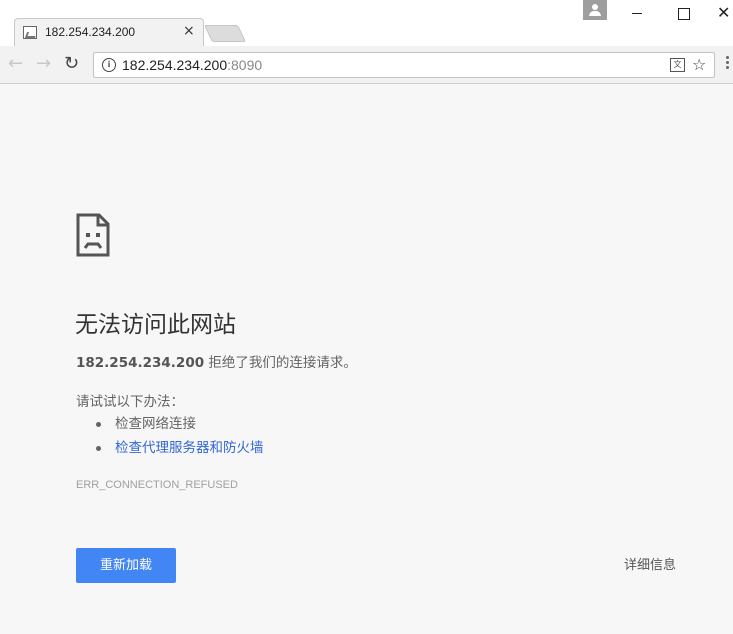 This screenshot has width=733, height=634. What do you see at coordinates (109, 65) in the screenshot?
I see `site-info-icon: i` at bounding box center [109, 65].